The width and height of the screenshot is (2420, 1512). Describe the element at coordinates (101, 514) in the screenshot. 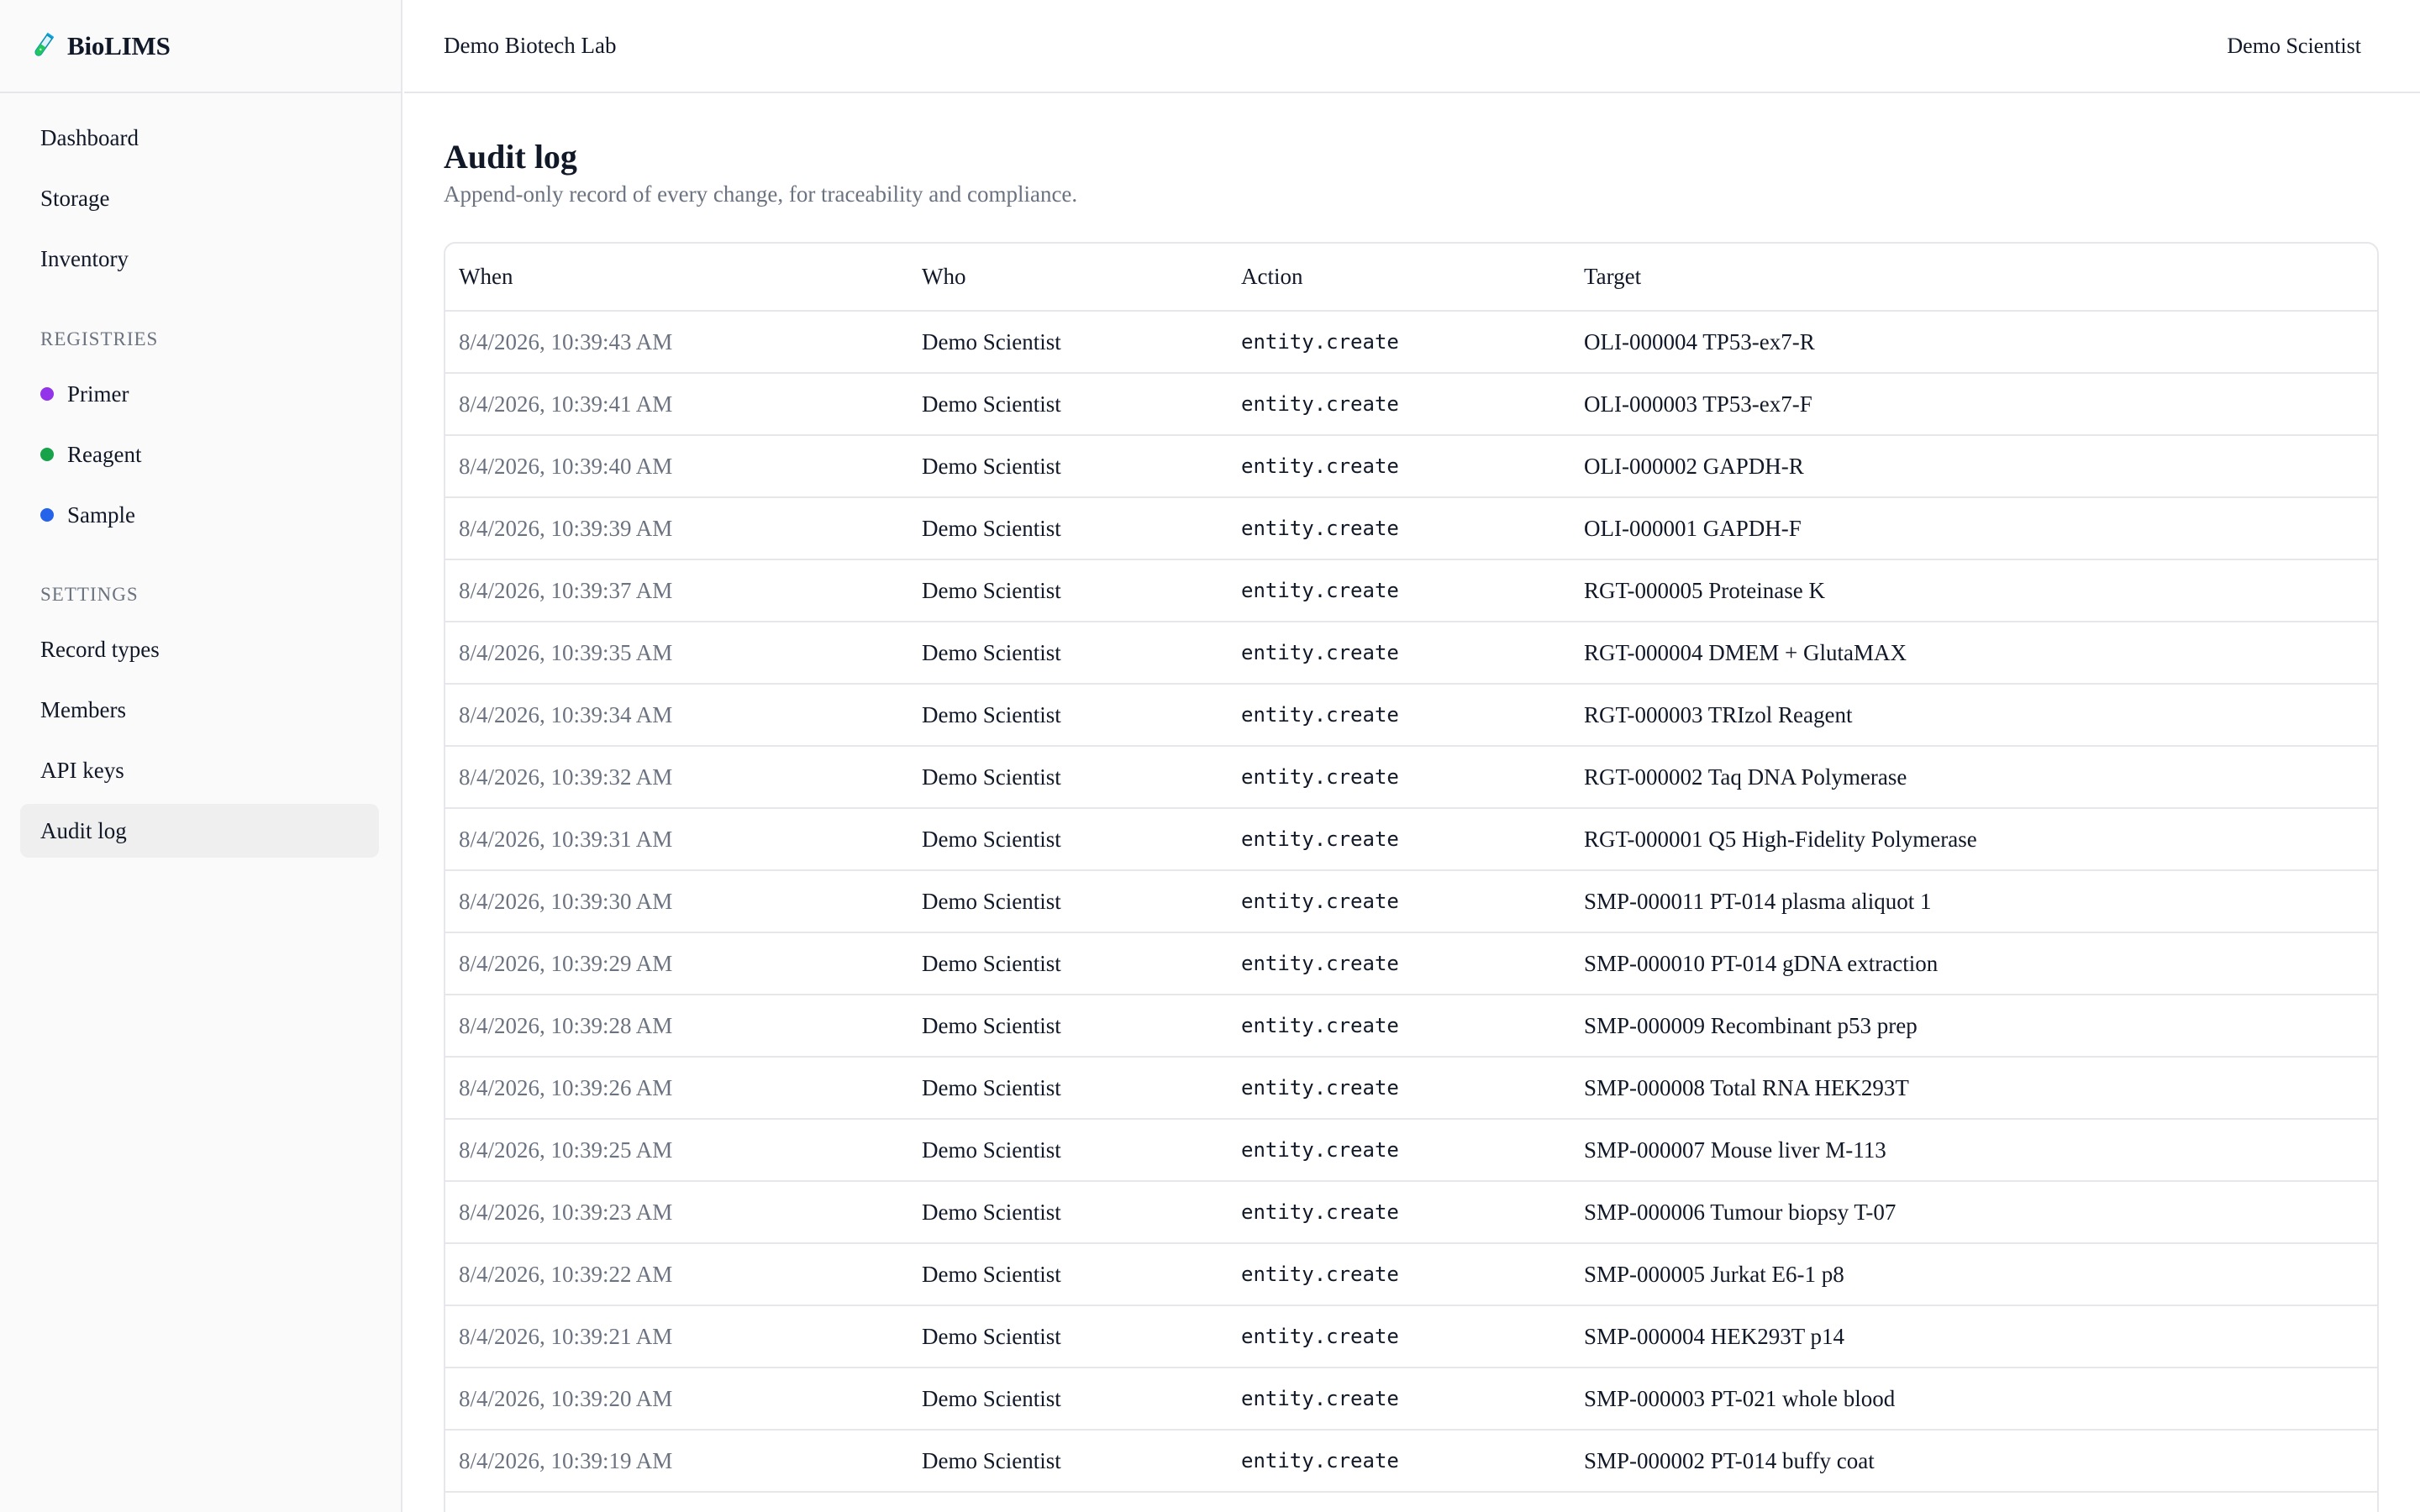

I see `sidebar-item-label: Sample` at that location.